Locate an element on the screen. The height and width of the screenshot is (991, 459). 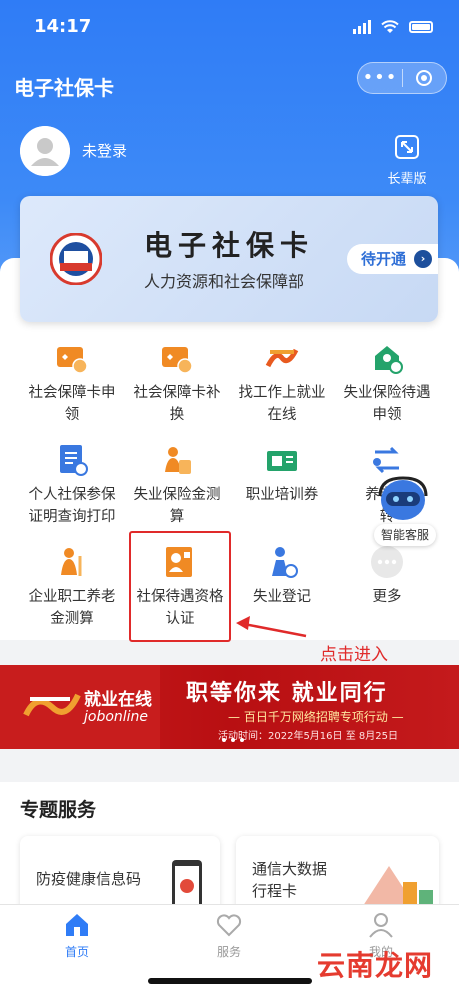
status-time: 14:17 is located at coordinates (63, 26).